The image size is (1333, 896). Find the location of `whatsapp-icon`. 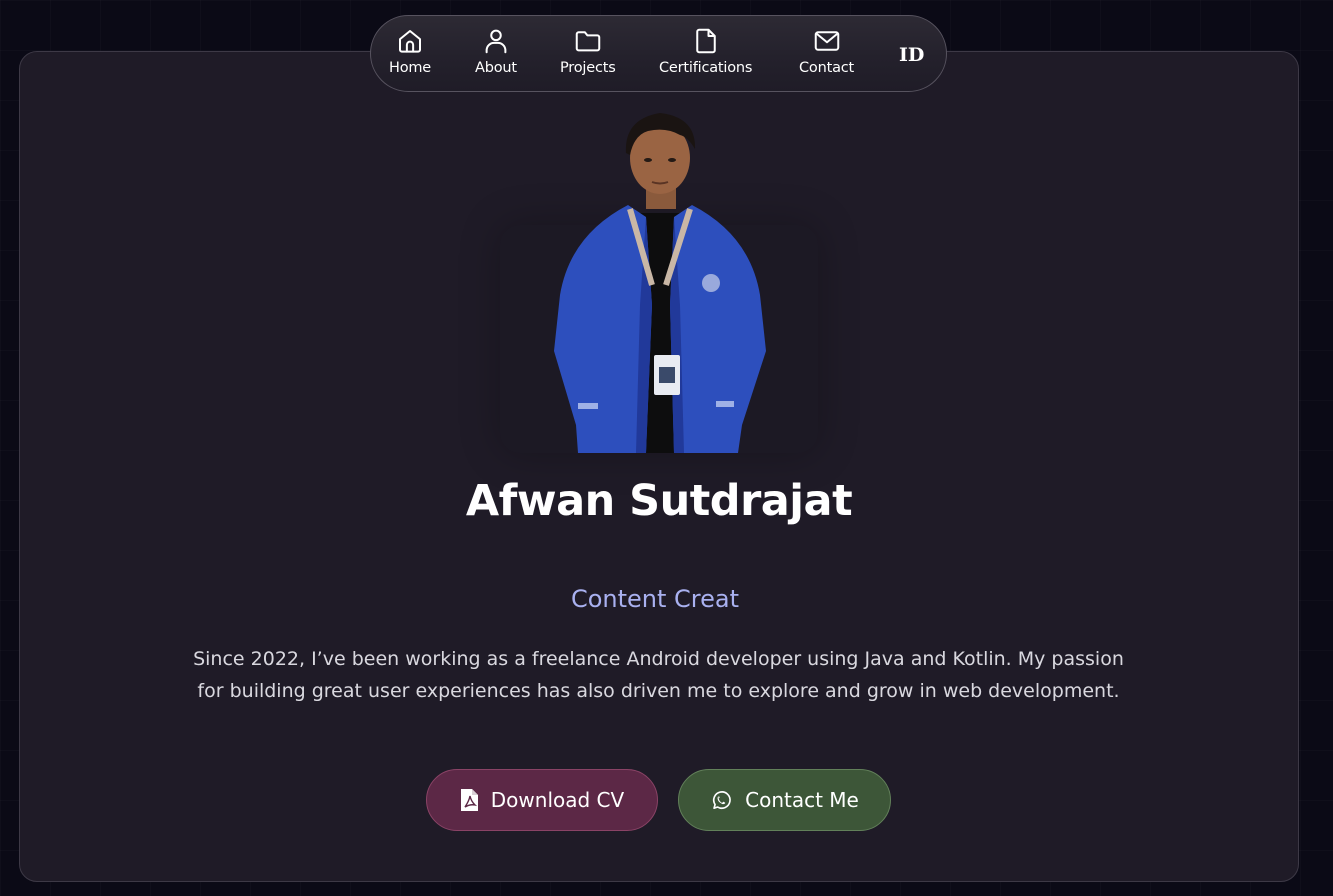

whatsapp-icon is located at coordinates (722, 799).